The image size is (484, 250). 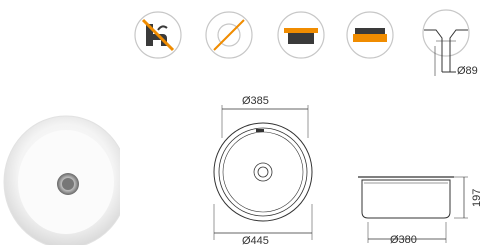 I want to click on outer-diameter-label: Ø445, so click(x=255, y=240).